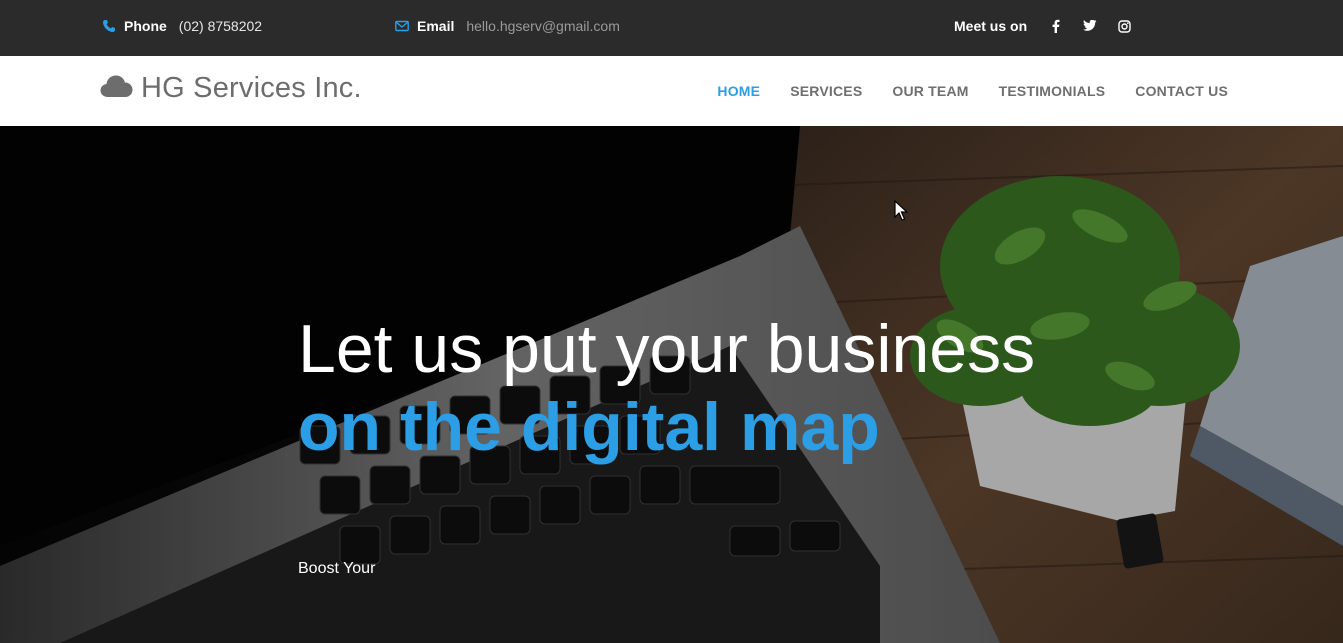 The width and height of the screenshot is (1343, 643). Describe the element at coordinates (1124, 26) in the screenshot. I see `instagram-icon` at that location.